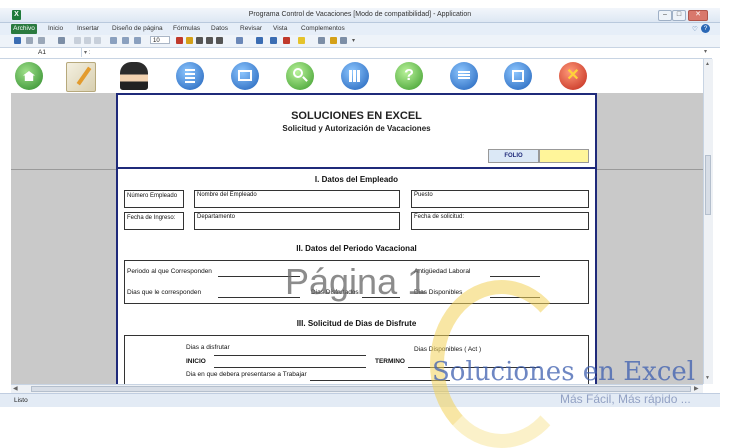 The height and width of the screenshot is (448, 733). I want to click on company-title: SOLUCIONES EN EXCEL, so click(356, 116).